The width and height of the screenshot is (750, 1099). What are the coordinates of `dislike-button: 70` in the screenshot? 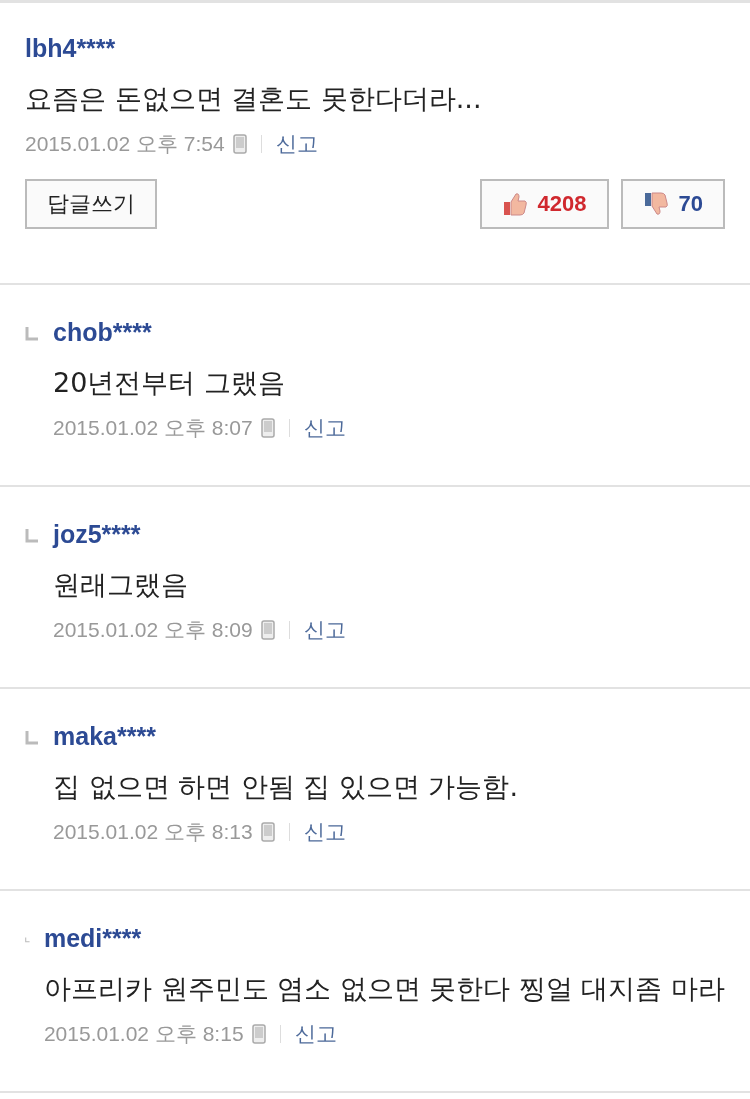 It's located at (672, 204).